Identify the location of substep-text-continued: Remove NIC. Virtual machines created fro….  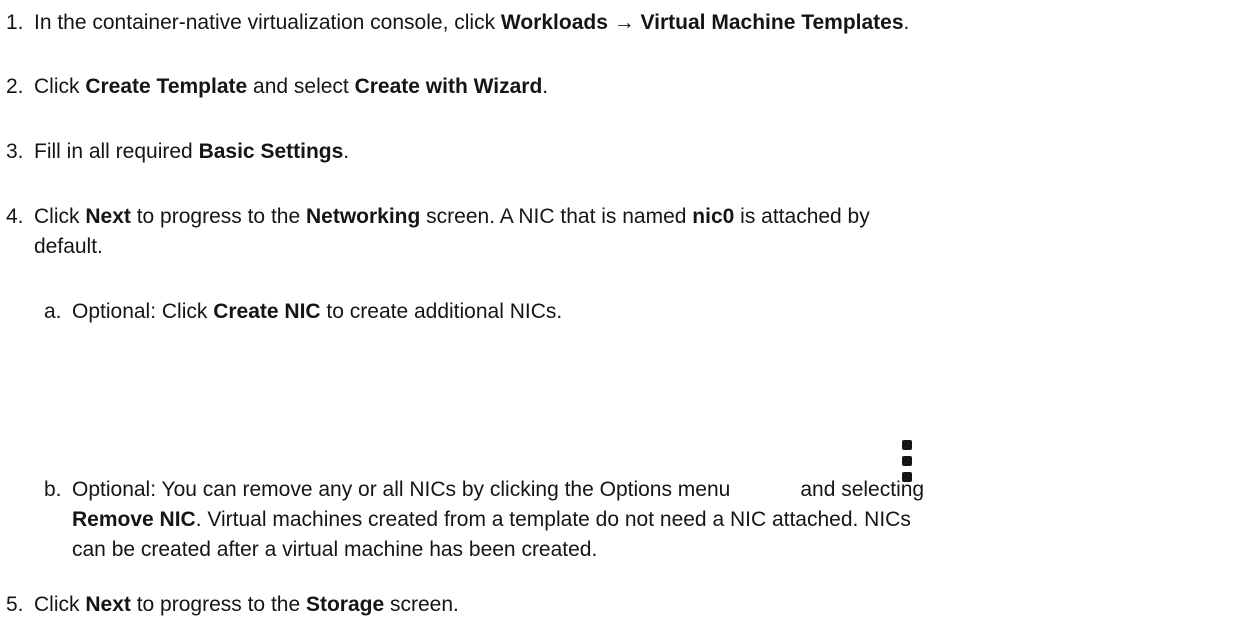
(491, 519).